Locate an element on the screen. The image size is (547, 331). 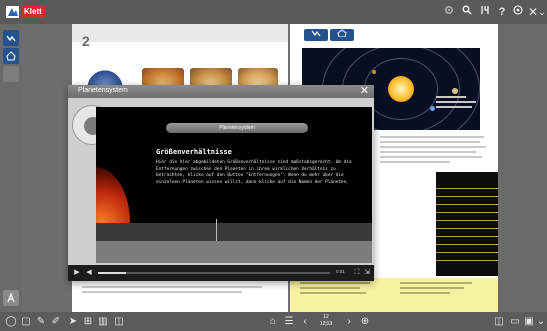
sun-graphic is located at coordinates (401, 89).